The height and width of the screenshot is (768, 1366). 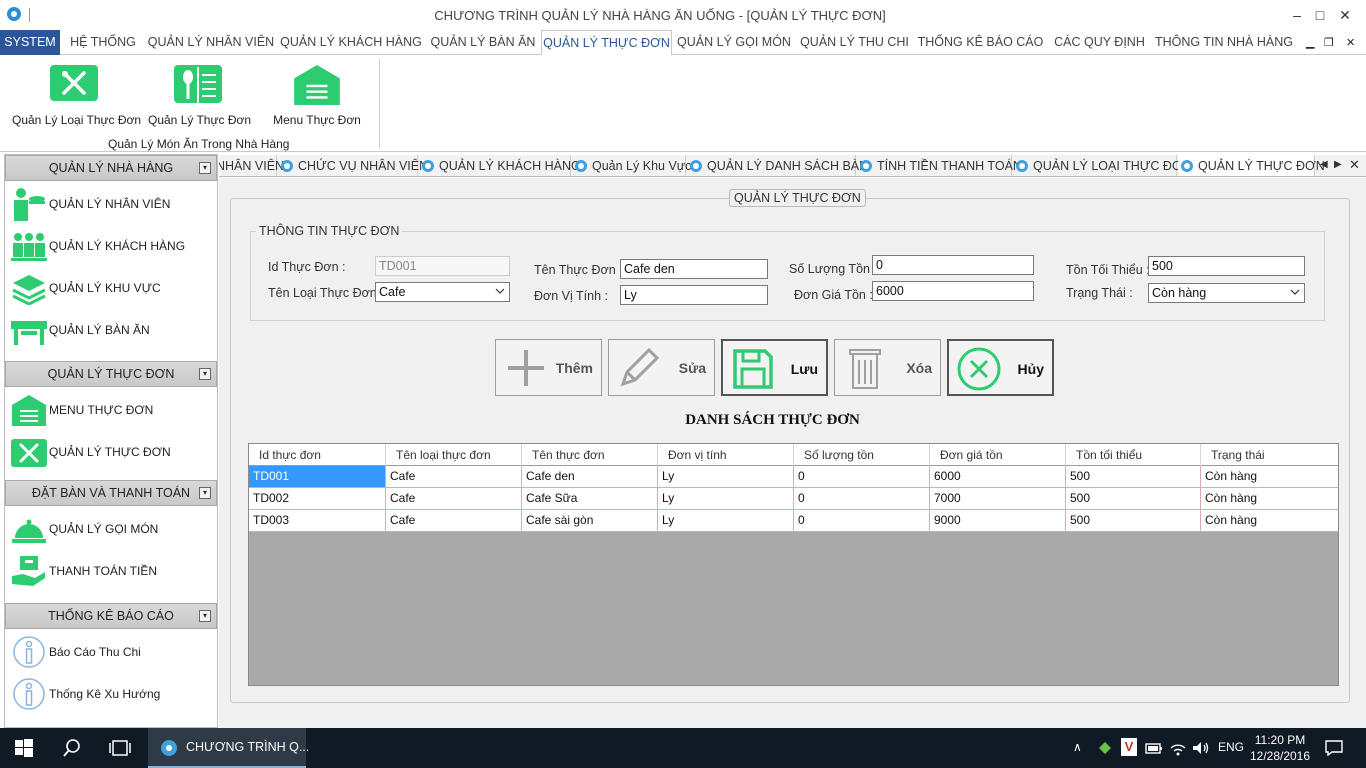 I want to click on column-header: Số lượng tồn, so click(x=862, y=455).